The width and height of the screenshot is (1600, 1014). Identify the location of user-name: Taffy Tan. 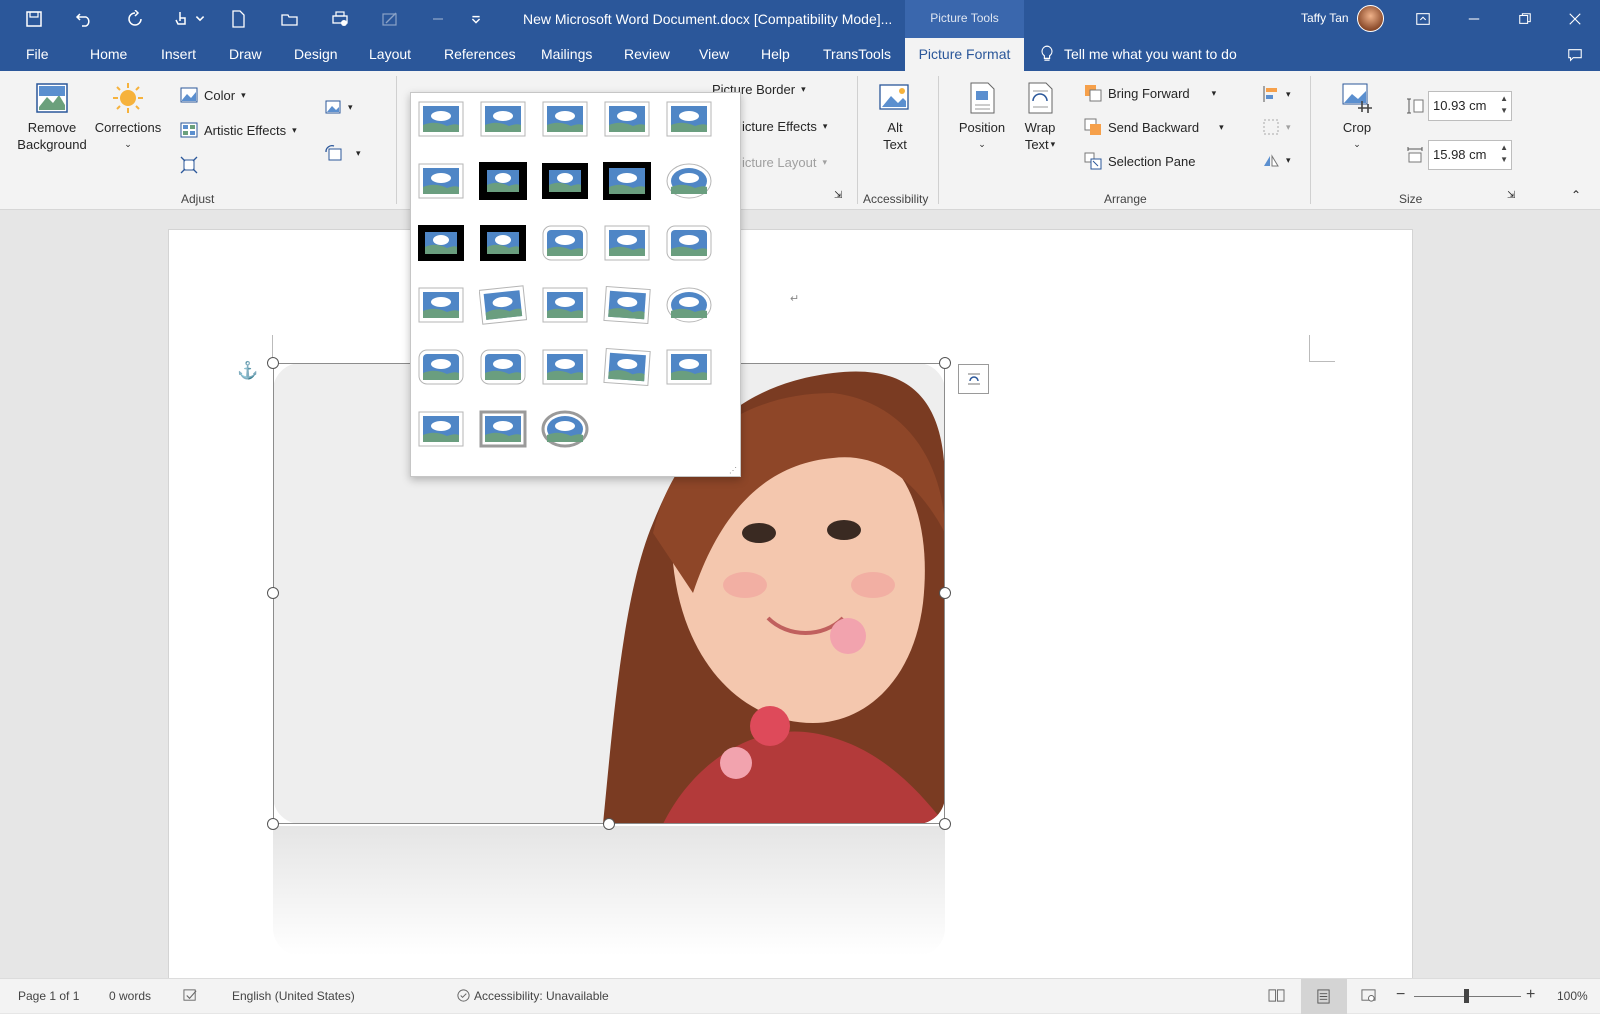
(1325, 18).